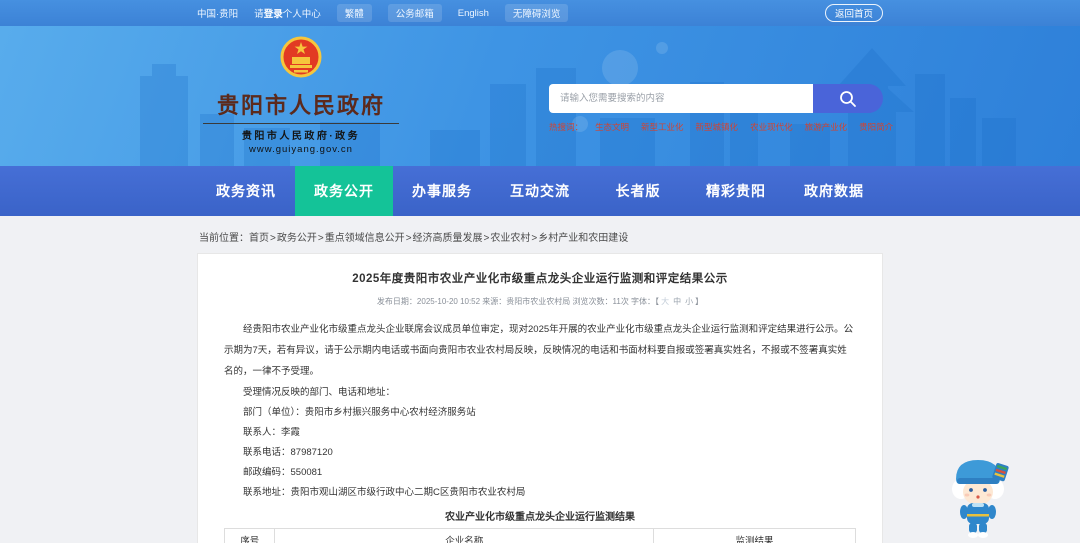 This screenshot has width=1080, height=543. What do you see at coordinates (384, 492) in the screenshot?
I see `contact-address: 联系地址：贵阳市观山湖区市级行政中心二期C区贵阳市农业农村局` at bounding box center [384, 492].